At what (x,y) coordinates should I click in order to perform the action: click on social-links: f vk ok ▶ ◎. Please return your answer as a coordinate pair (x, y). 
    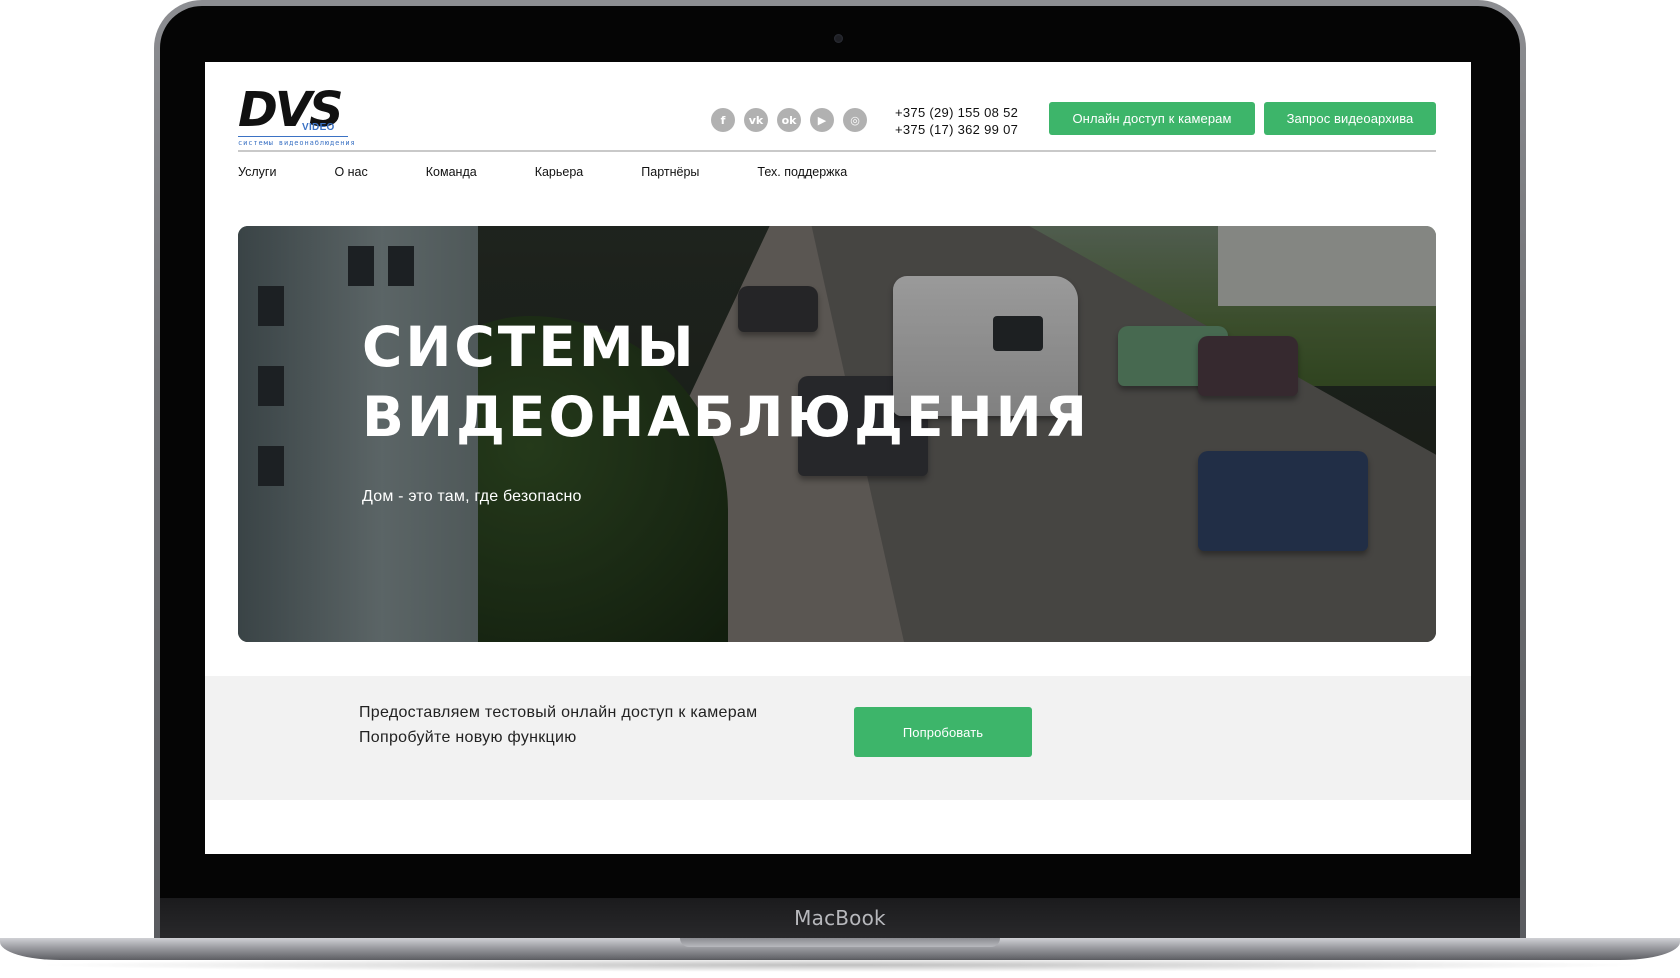
    Looking at the image, I should click on (789, 120).